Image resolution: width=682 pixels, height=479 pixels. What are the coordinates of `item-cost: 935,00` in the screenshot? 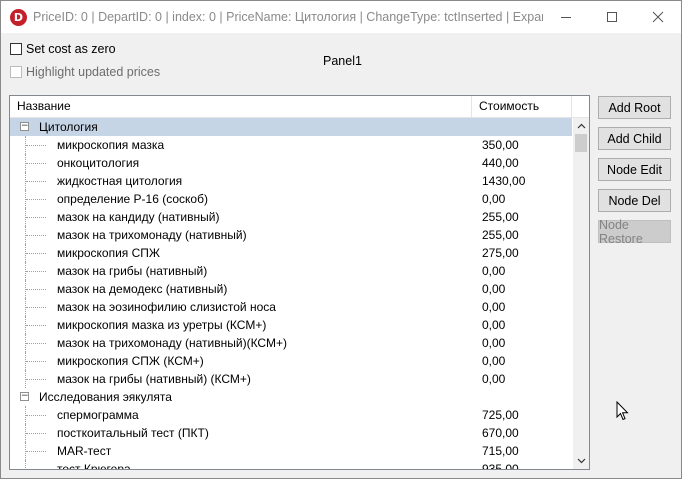 It's located at (500, 465).